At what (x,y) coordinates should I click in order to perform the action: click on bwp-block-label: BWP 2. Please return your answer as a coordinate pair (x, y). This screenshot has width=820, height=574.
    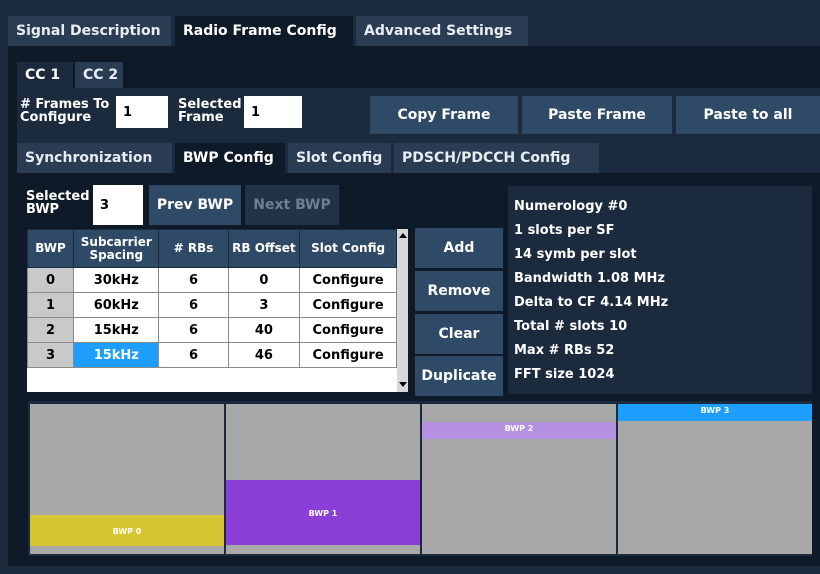
    Looking at the image, I should click on (519, 428).